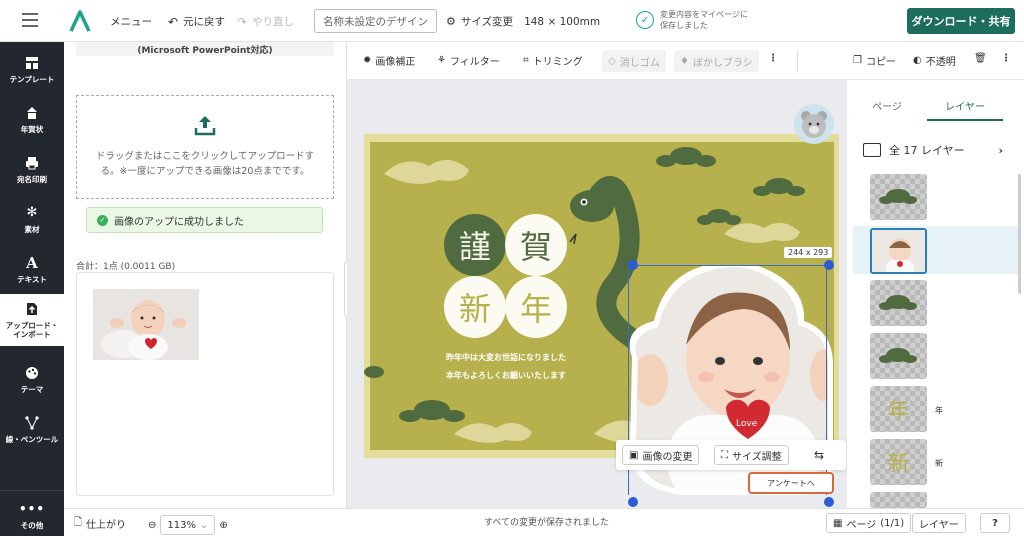 Image resolution: width=1024 pixels, height=540 pixels. What do you see at coordinates (887, 105) in the screenshot?
I see `tab-page: ページ` at bounding box center [887, 105].